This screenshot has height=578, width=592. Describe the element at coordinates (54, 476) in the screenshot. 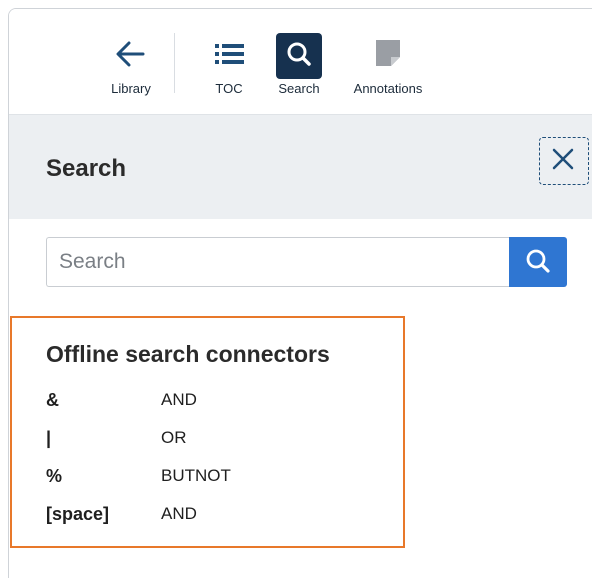

I see `connector-symbol: %` at that location.